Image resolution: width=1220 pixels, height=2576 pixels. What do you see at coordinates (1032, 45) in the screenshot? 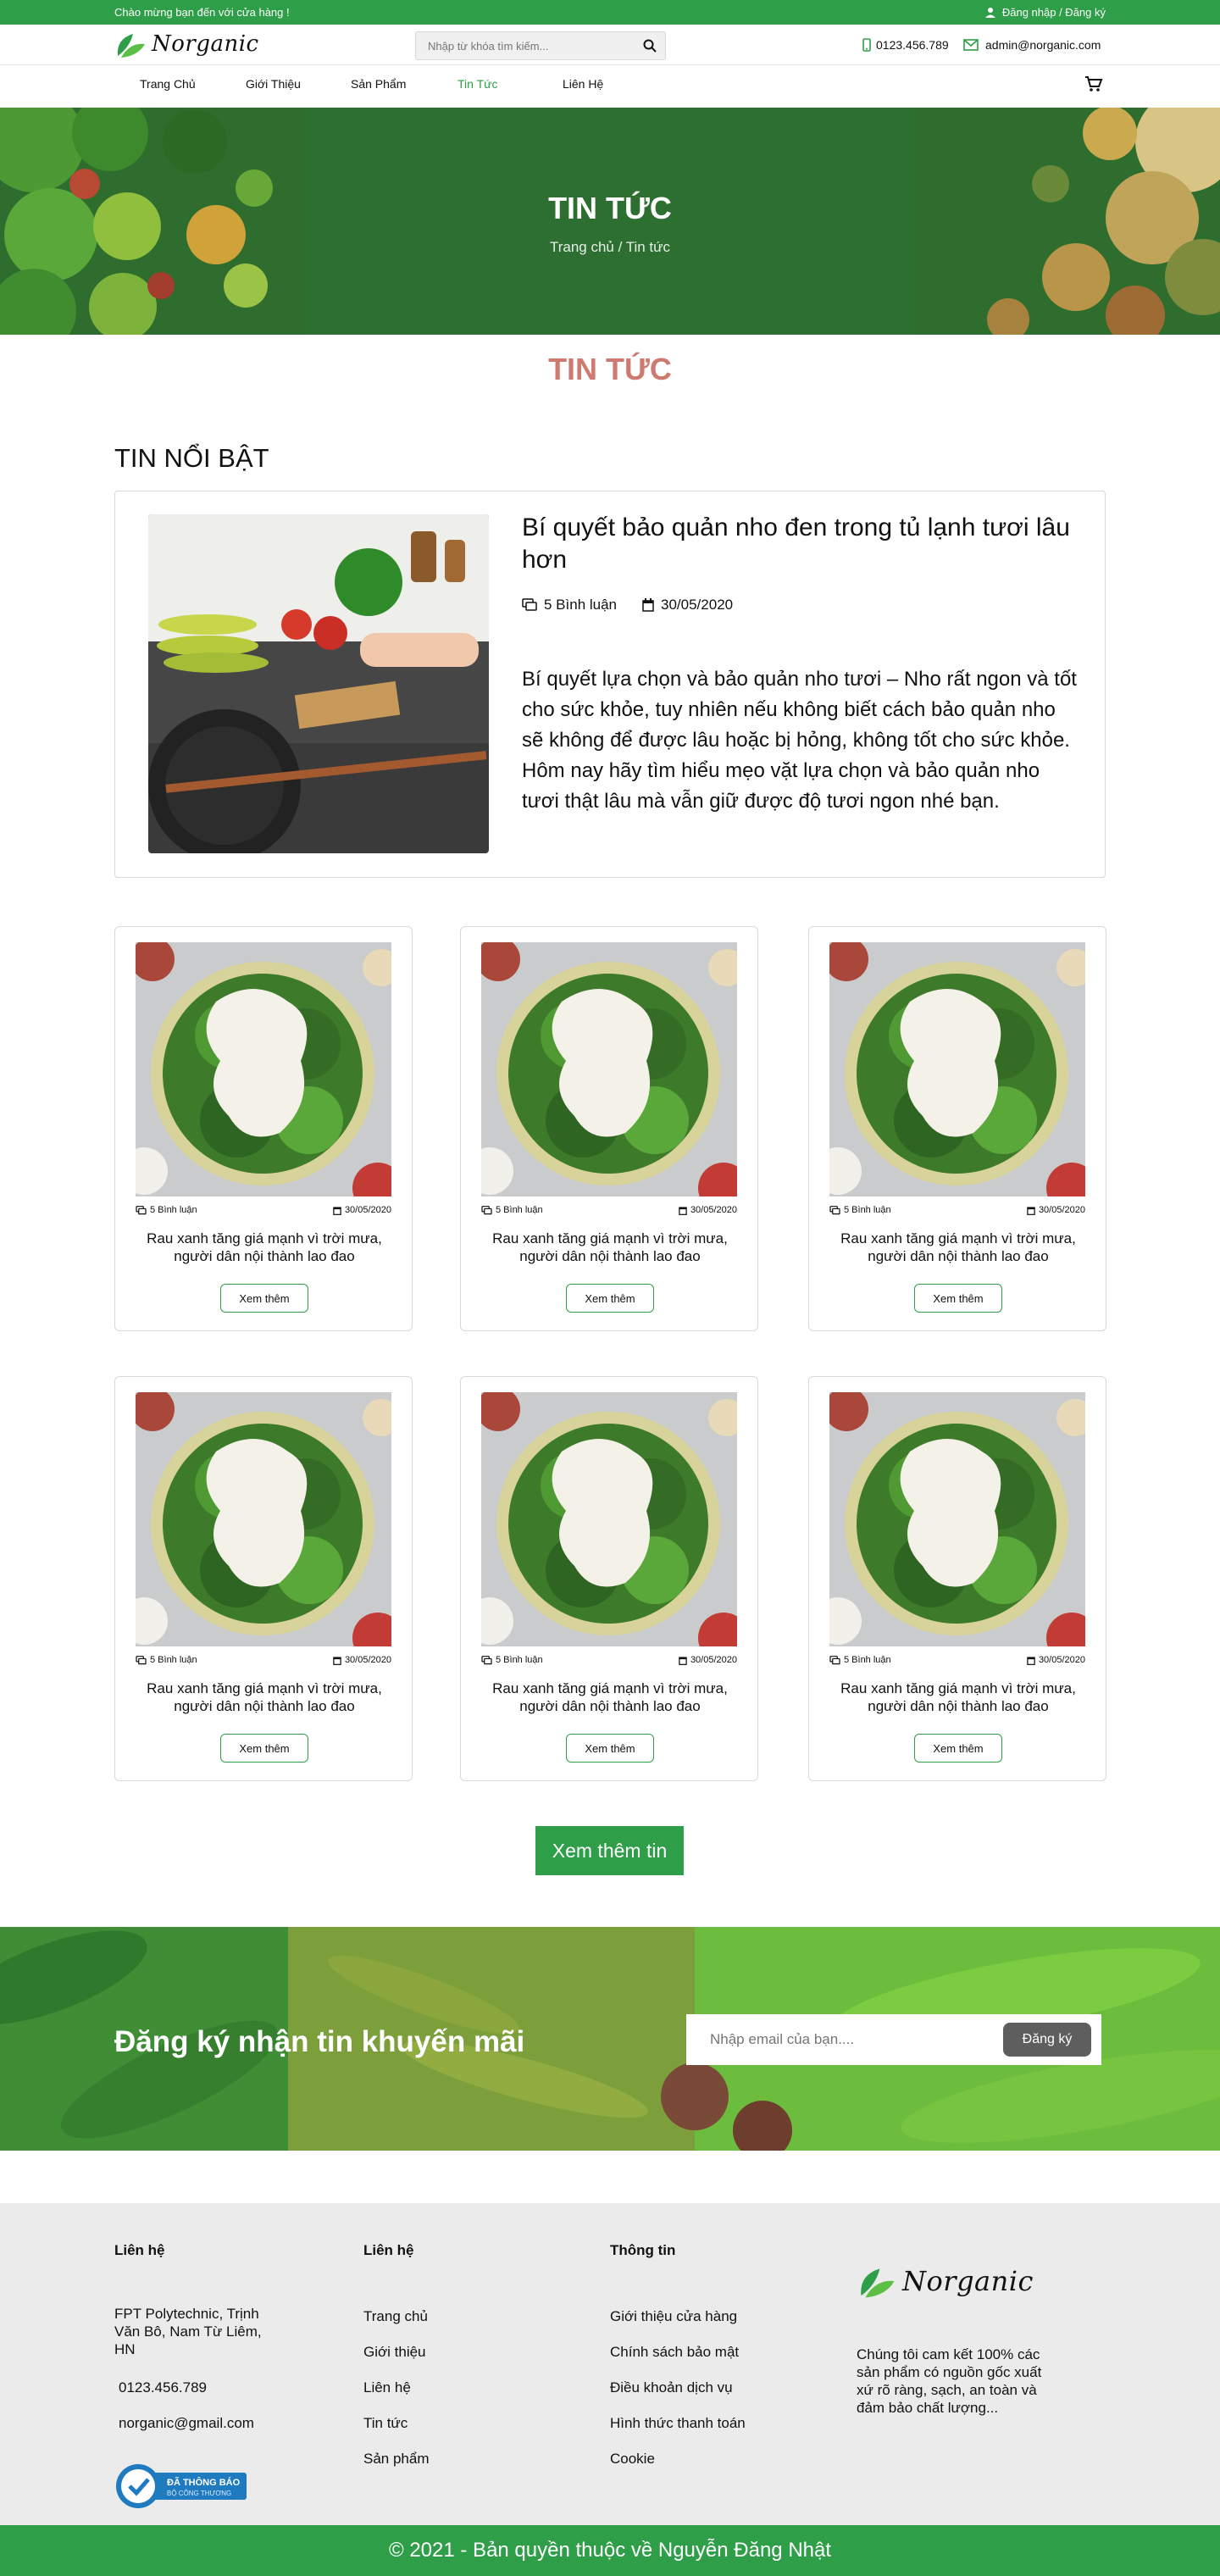
I see `header-email: admin@norganic.com` at bounding box center [1032, 45].